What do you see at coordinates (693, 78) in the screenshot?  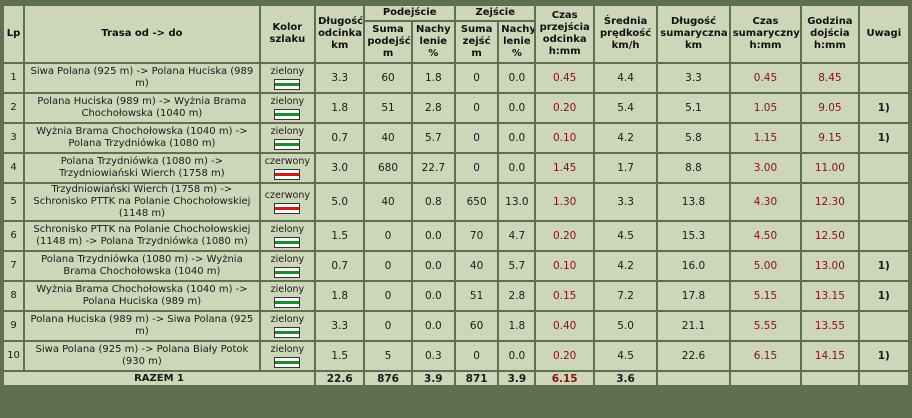 I see `cell-dlugosc-sum: 3.3` at bounding box center [693, 78].